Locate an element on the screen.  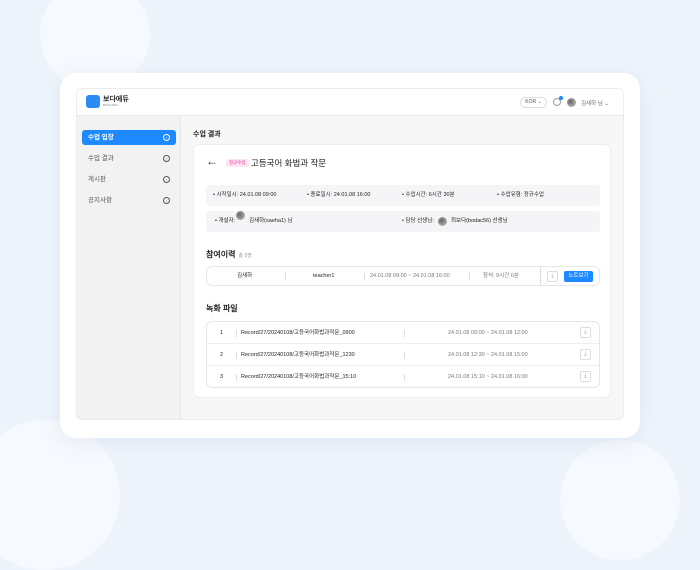
logo: 보다에듀 BODA EDU is located at coordinates (107, 101).